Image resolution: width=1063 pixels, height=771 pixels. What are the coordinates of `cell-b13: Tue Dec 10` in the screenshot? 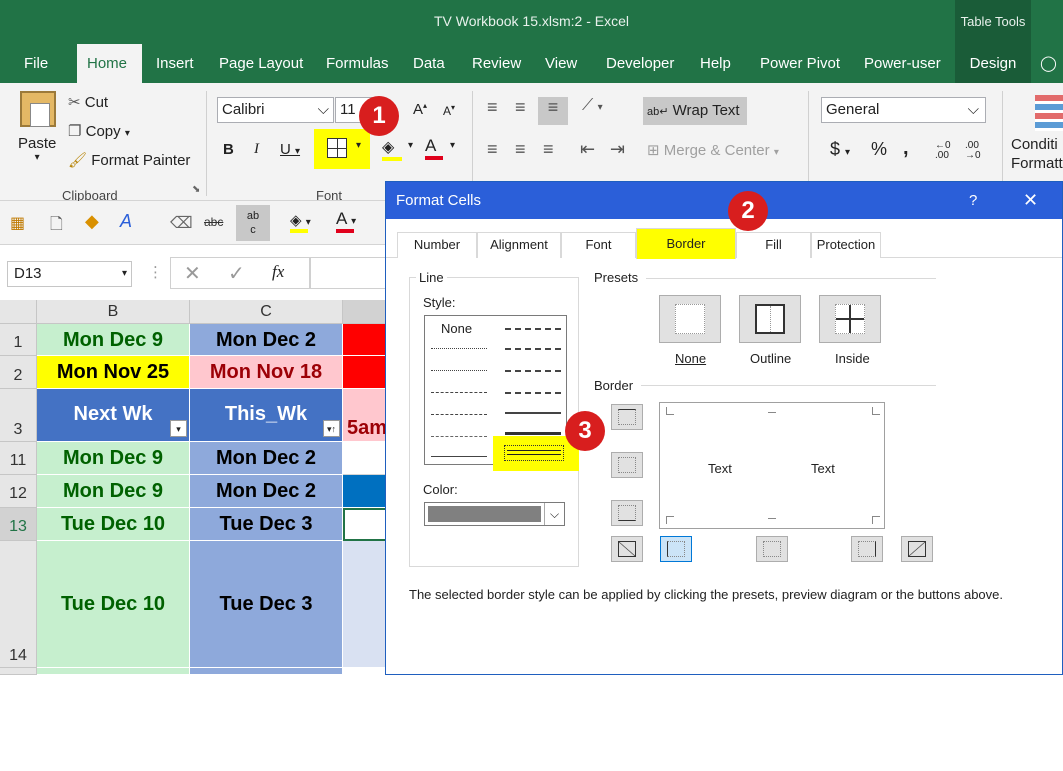 It's located at (113, 524).